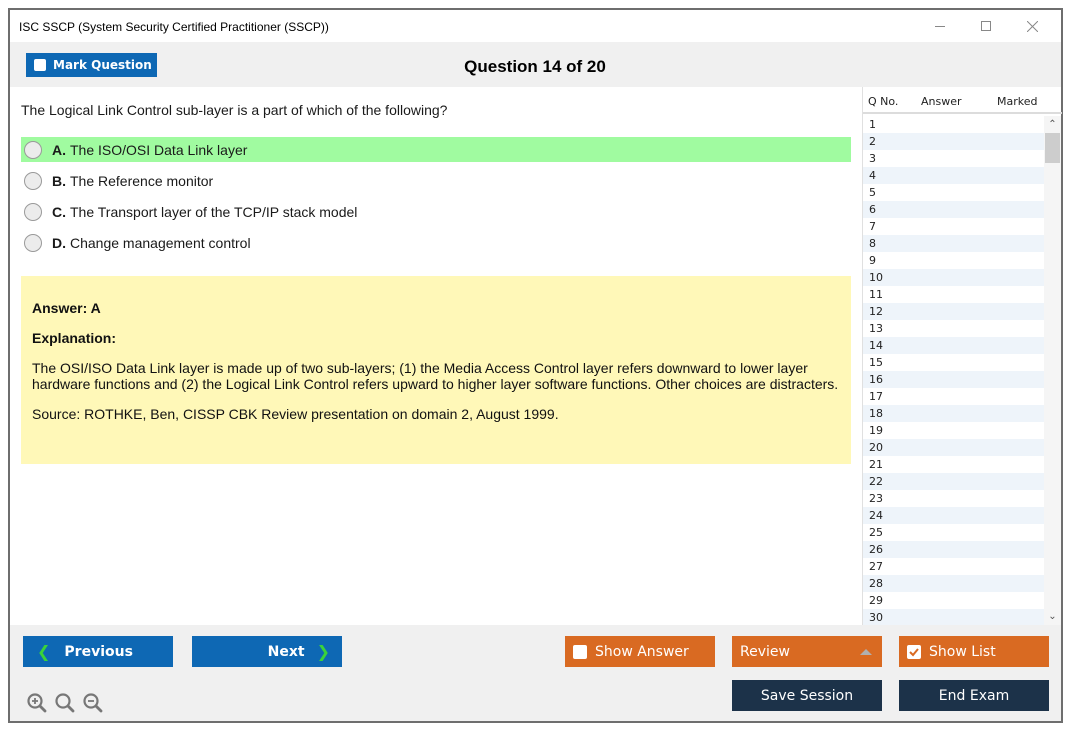  Describe the element at coordinates (40, 65) in the screenshot. I see `mark-question-checkbox` at that location.